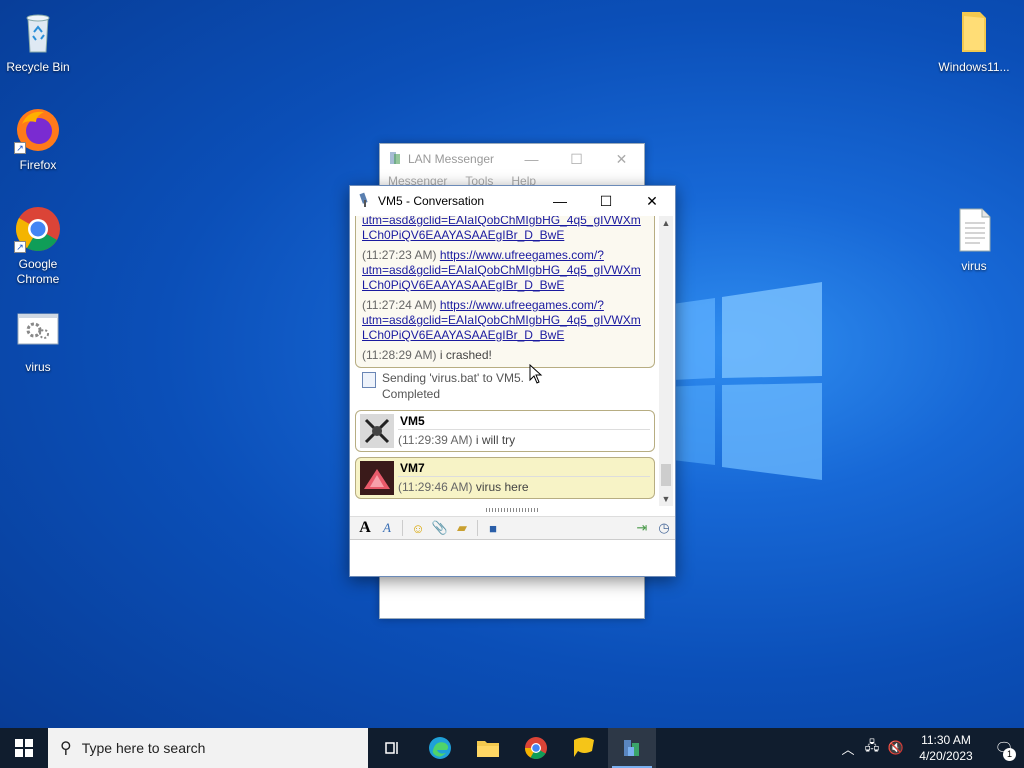 The height and width of the screenshot is (768, 1024). I want to click on edge-icon, so click(440, 748).